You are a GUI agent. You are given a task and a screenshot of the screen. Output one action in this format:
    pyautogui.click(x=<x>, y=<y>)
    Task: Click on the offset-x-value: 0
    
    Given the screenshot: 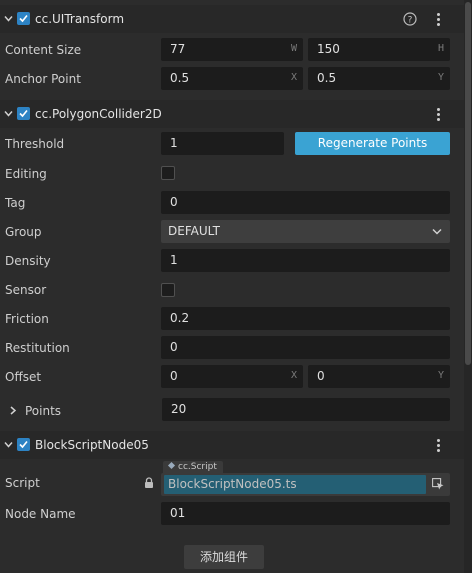 What is the action you would take?
    pyautogui.click(x=174, y=376)
    